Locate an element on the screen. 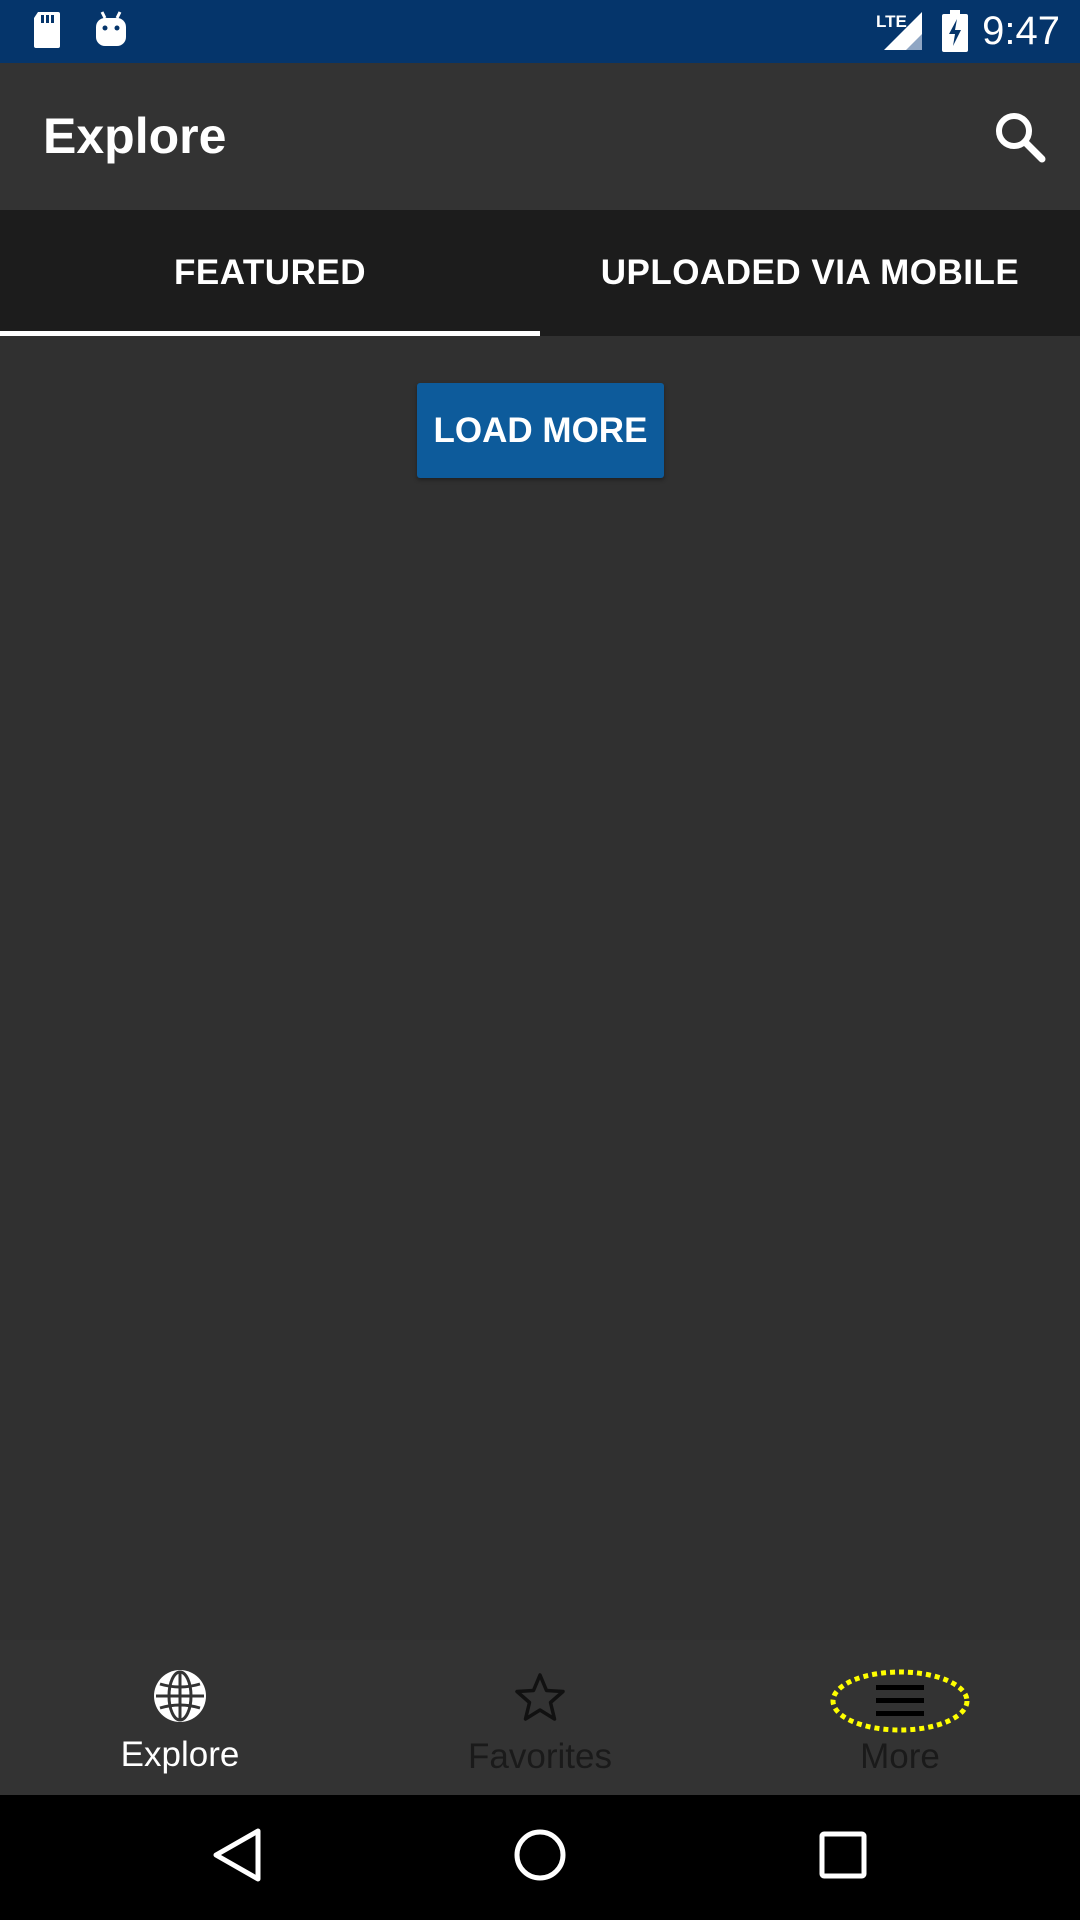  nav-item-explore: Explore is located at coordinates (180, 1717).